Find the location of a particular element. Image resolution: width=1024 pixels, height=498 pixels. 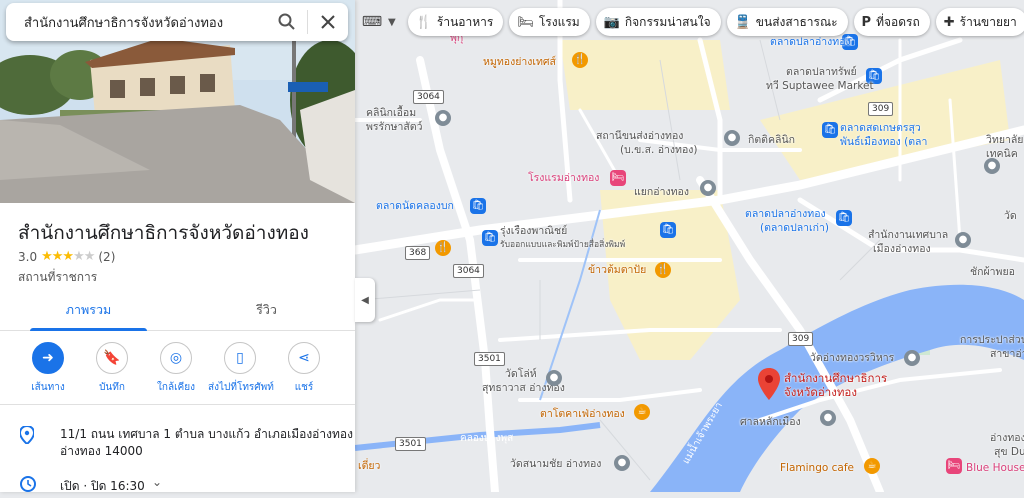

map-label-coffee: ตาโตคาเฟ่อ่างทอง is located at coordinates (582, 414).